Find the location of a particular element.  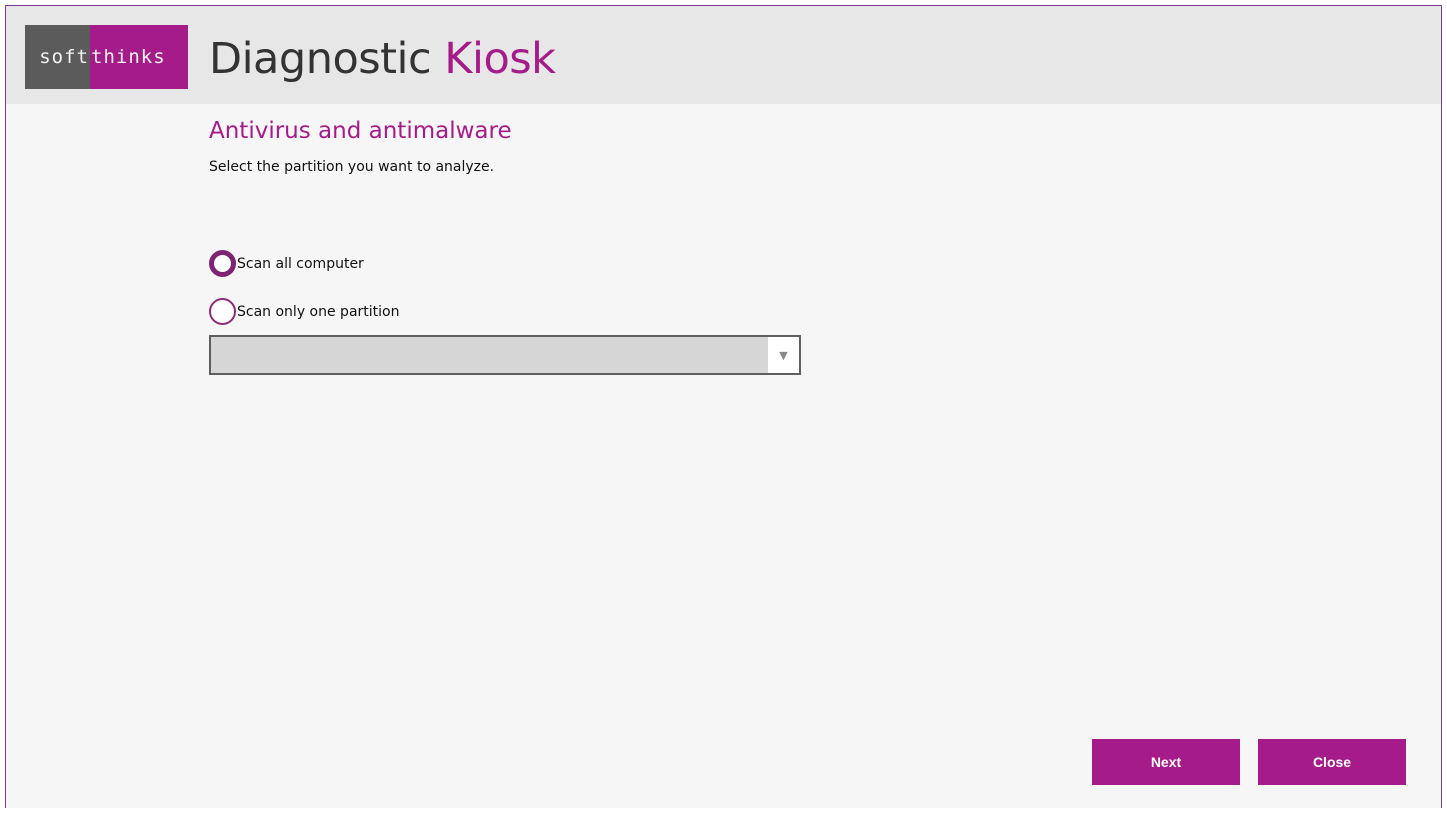

section-title: Antivirus and antimalware is located at coordinates (360, 131).